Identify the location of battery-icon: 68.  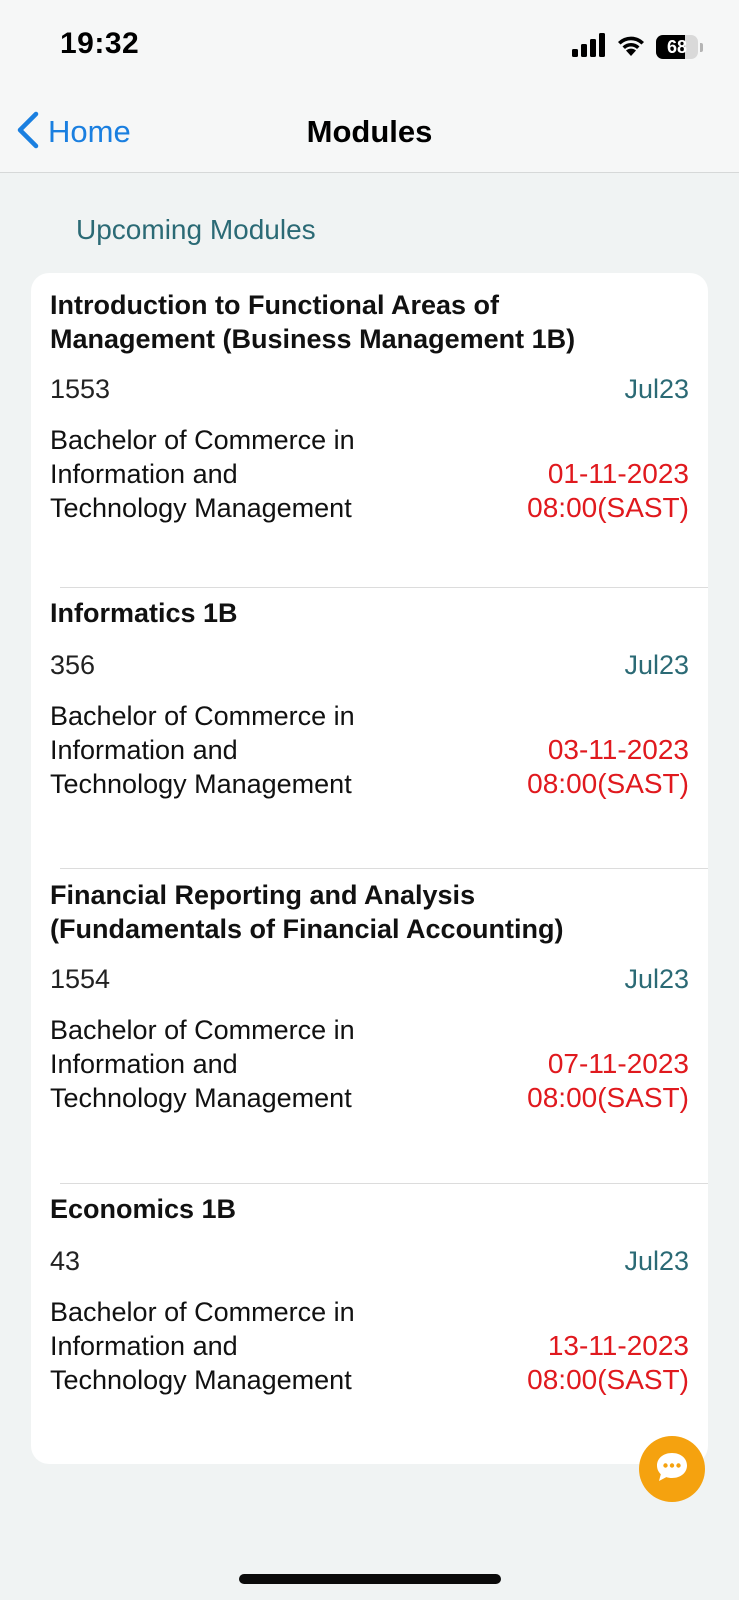
(677, 47).